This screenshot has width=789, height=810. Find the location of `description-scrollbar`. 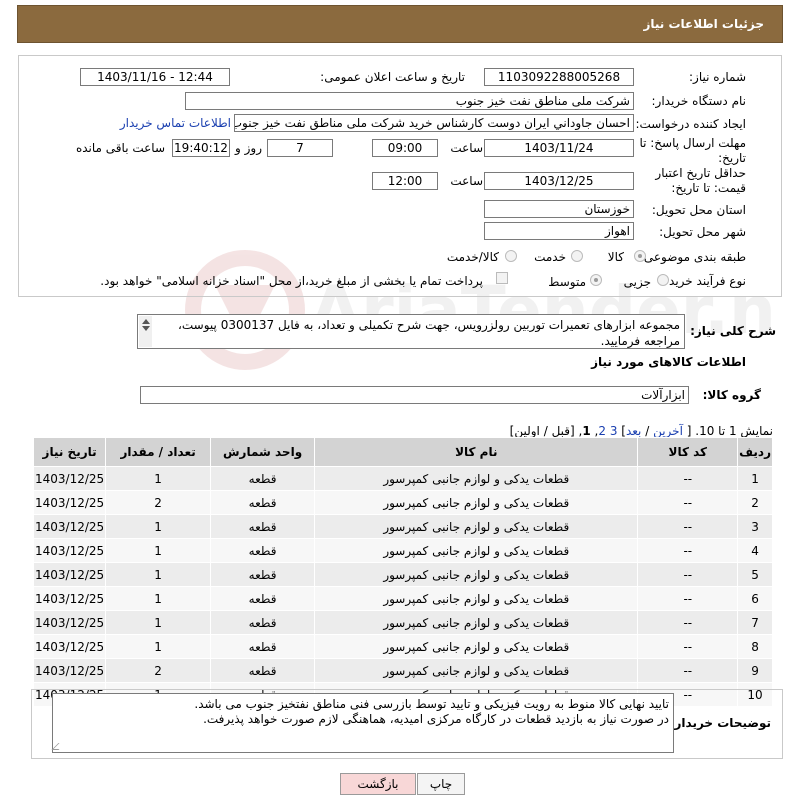

description-scrollbar is located at coordinates (145, 331).